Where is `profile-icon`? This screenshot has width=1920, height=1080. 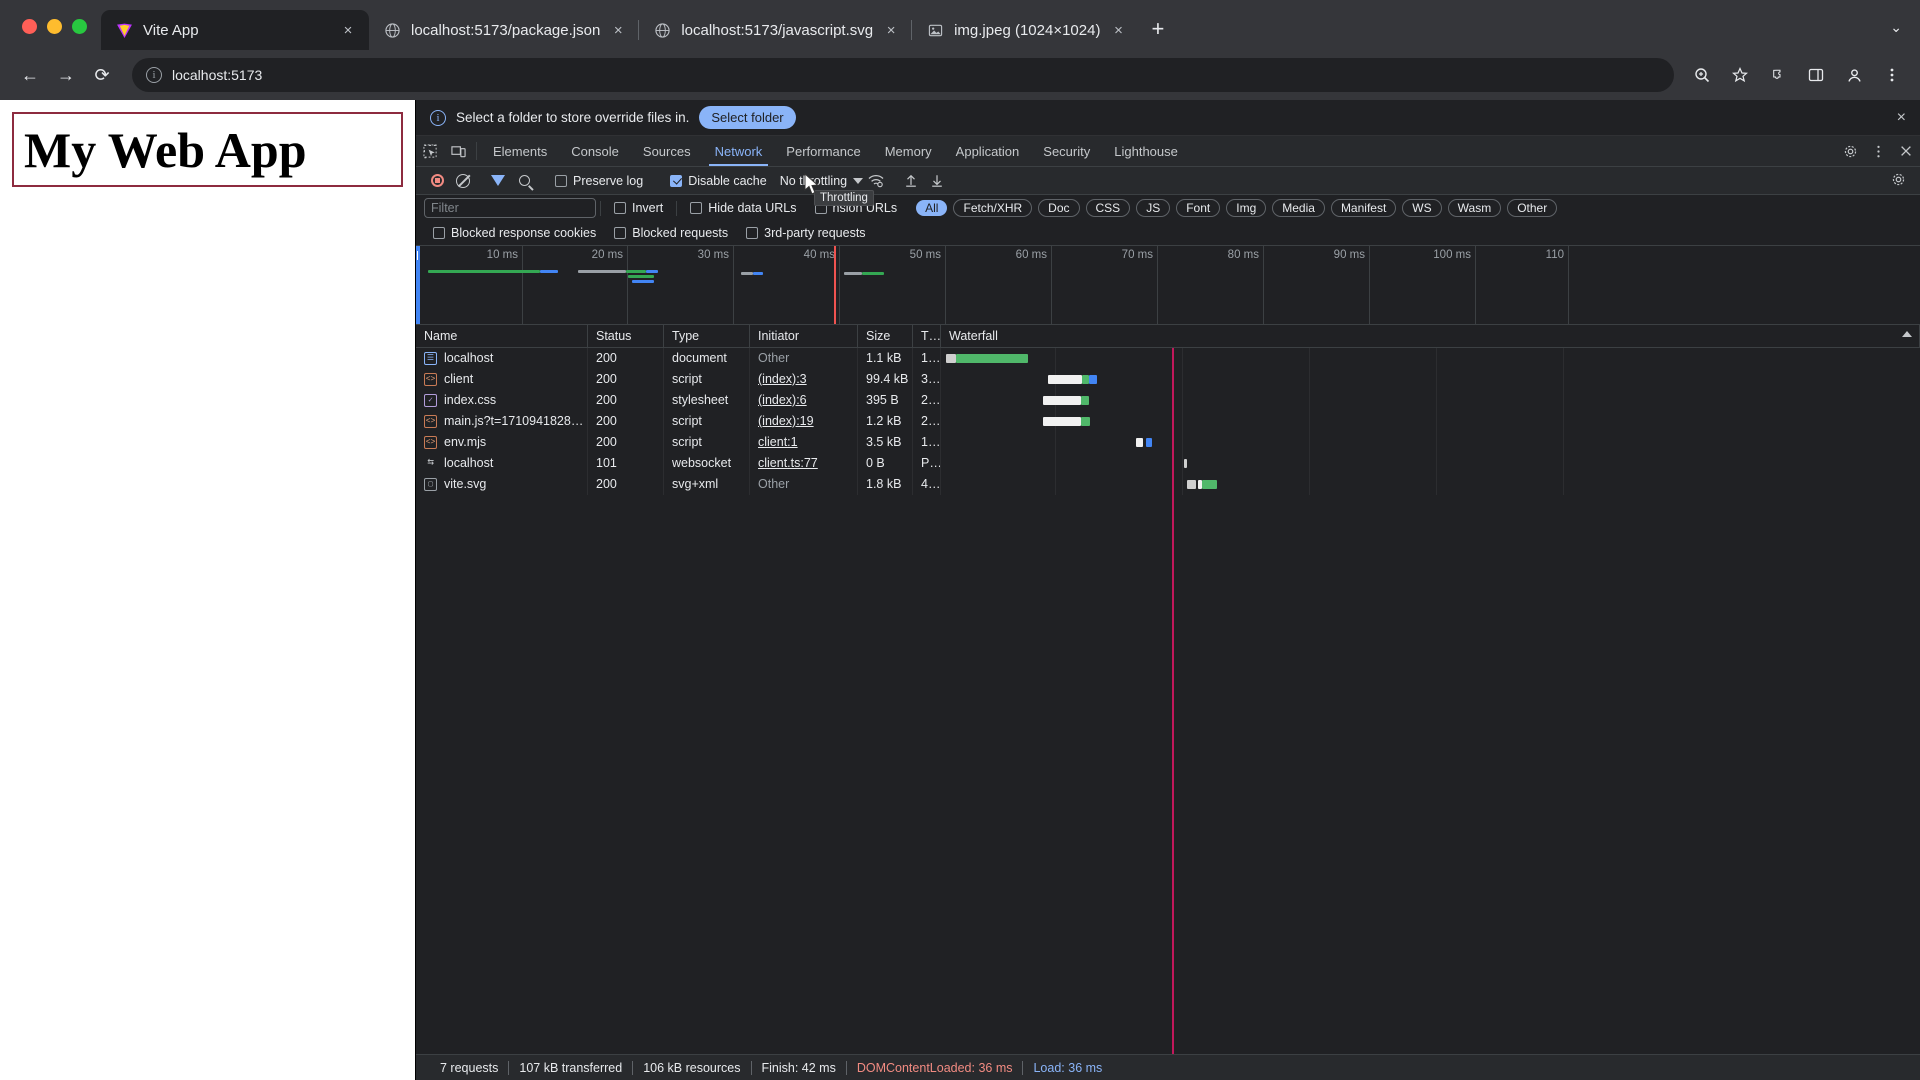
profile-icon is located at coordinates (1854, 75).